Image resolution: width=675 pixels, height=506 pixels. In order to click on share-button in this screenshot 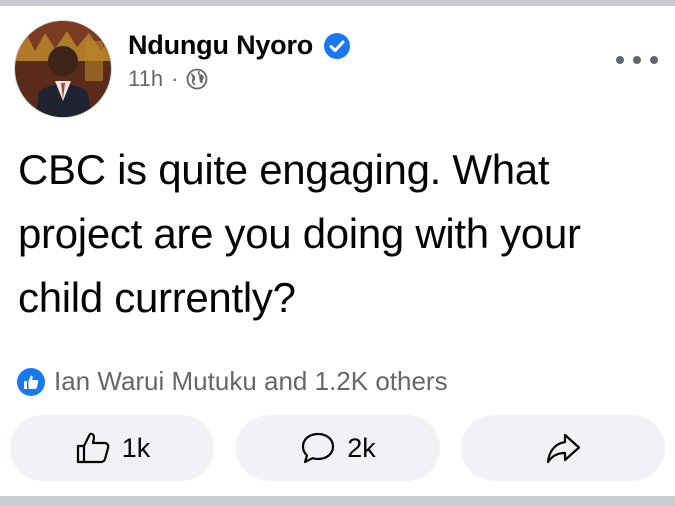, I will do `click(563, 448)`.